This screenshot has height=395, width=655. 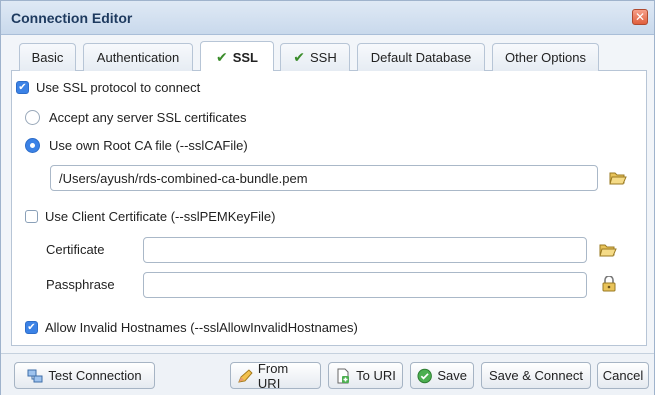 What do you see at coordinates (424, 375) in the screenshot?
I see `check-circle-icon` at bounding box center [424, 375].